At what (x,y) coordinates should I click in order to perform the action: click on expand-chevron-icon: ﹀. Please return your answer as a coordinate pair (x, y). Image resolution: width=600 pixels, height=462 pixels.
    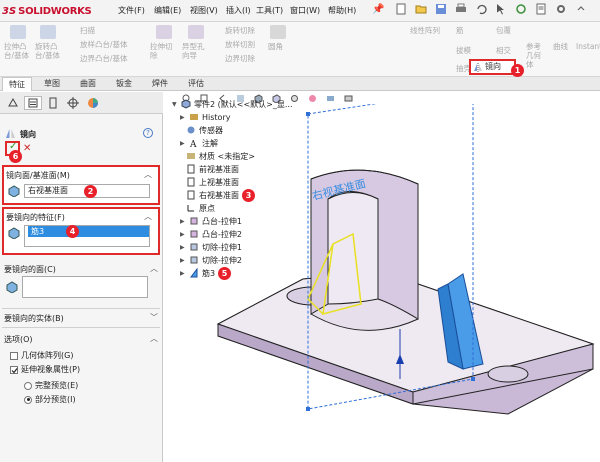
    Looking at the image, I should click on (154, 317).